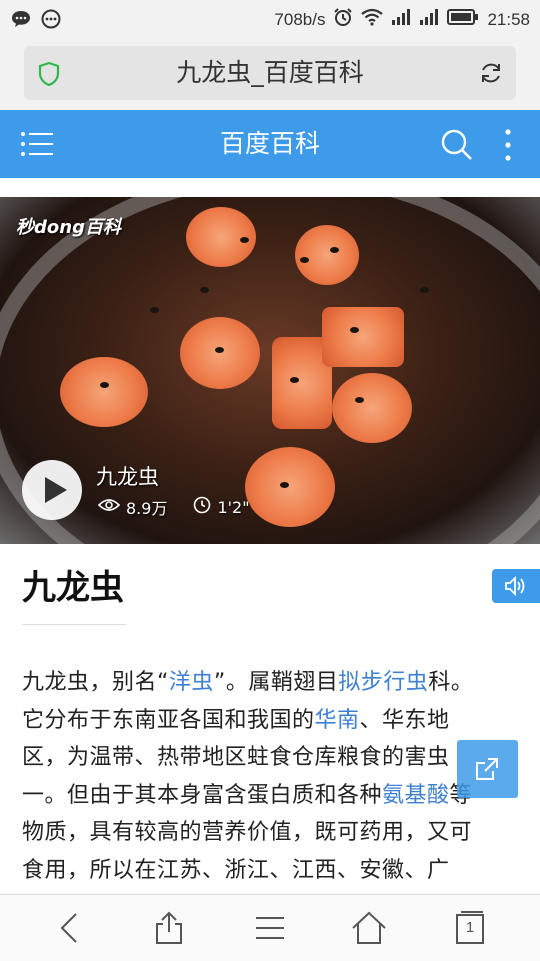 The image size is (540, 961). I want to click on menu-lines-icon, so click(270, 928).